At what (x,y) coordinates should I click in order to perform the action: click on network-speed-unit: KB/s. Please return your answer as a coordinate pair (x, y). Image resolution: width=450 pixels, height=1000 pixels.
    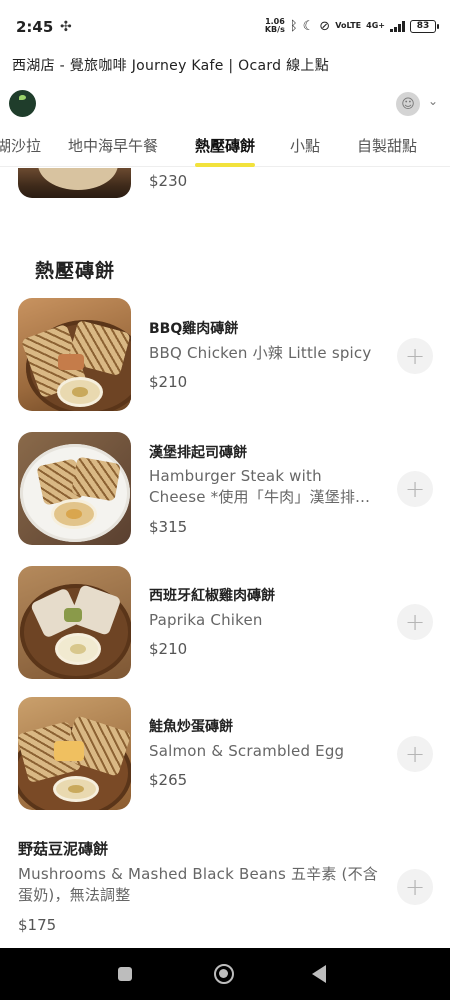
    Looking at the image, I should click on (274, 29).